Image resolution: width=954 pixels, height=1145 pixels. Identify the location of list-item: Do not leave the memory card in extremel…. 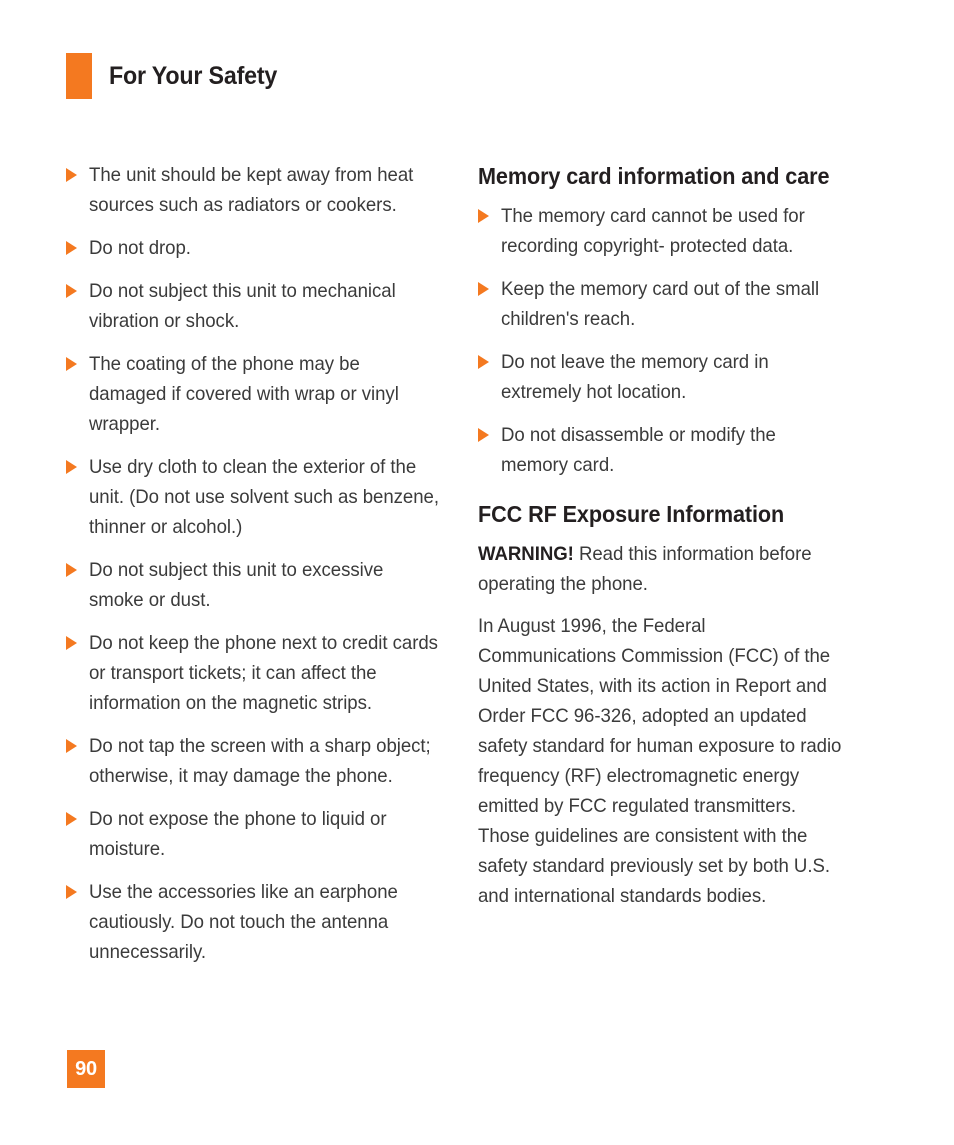
(670, 377).